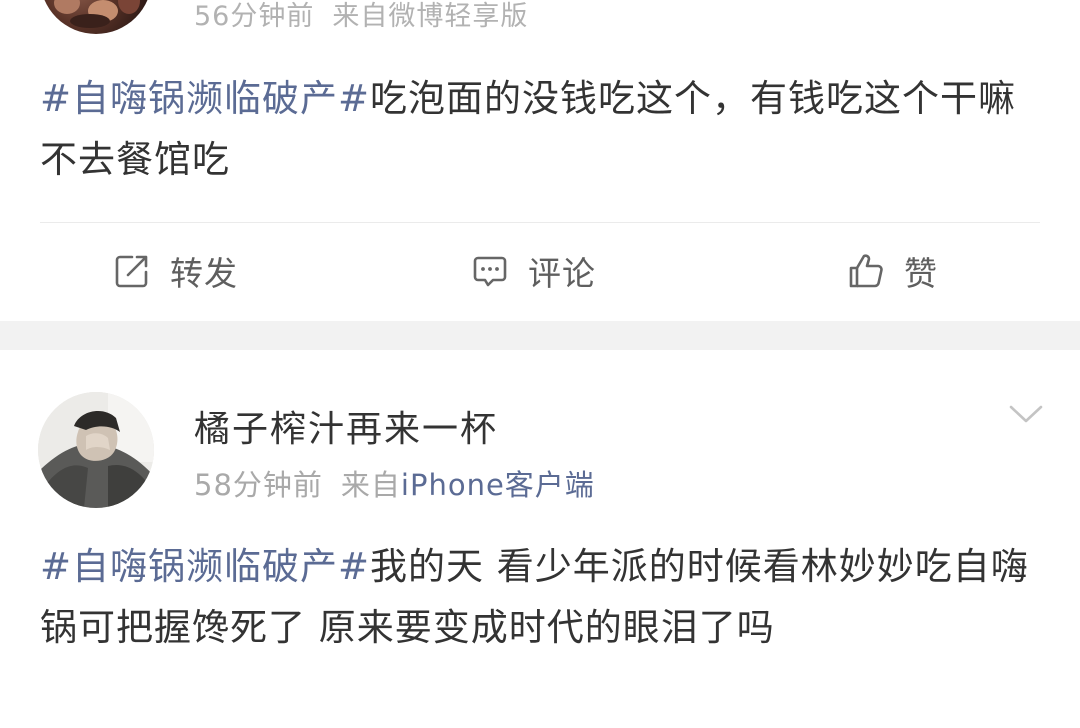 The image size is (1080, 728). I want to click on like-label: 赞, so click(921, 273).